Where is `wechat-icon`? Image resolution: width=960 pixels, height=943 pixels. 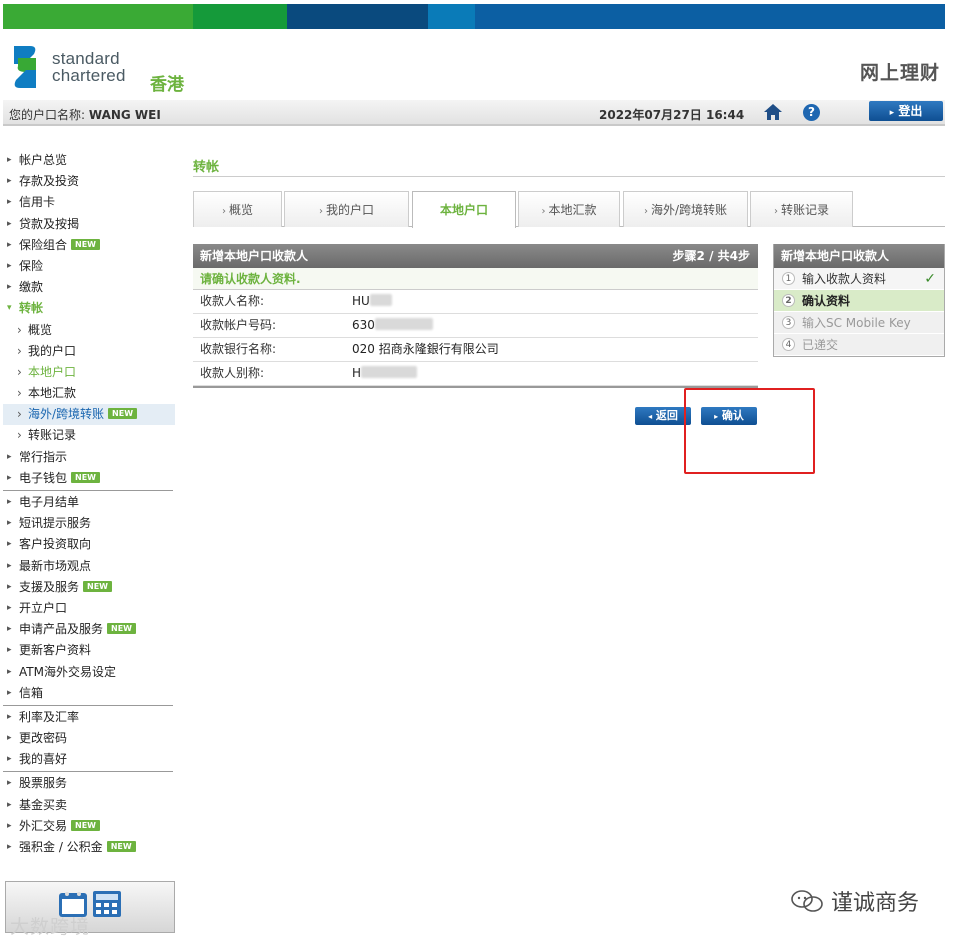 wechat-icon is located at coordinates (807, 901).